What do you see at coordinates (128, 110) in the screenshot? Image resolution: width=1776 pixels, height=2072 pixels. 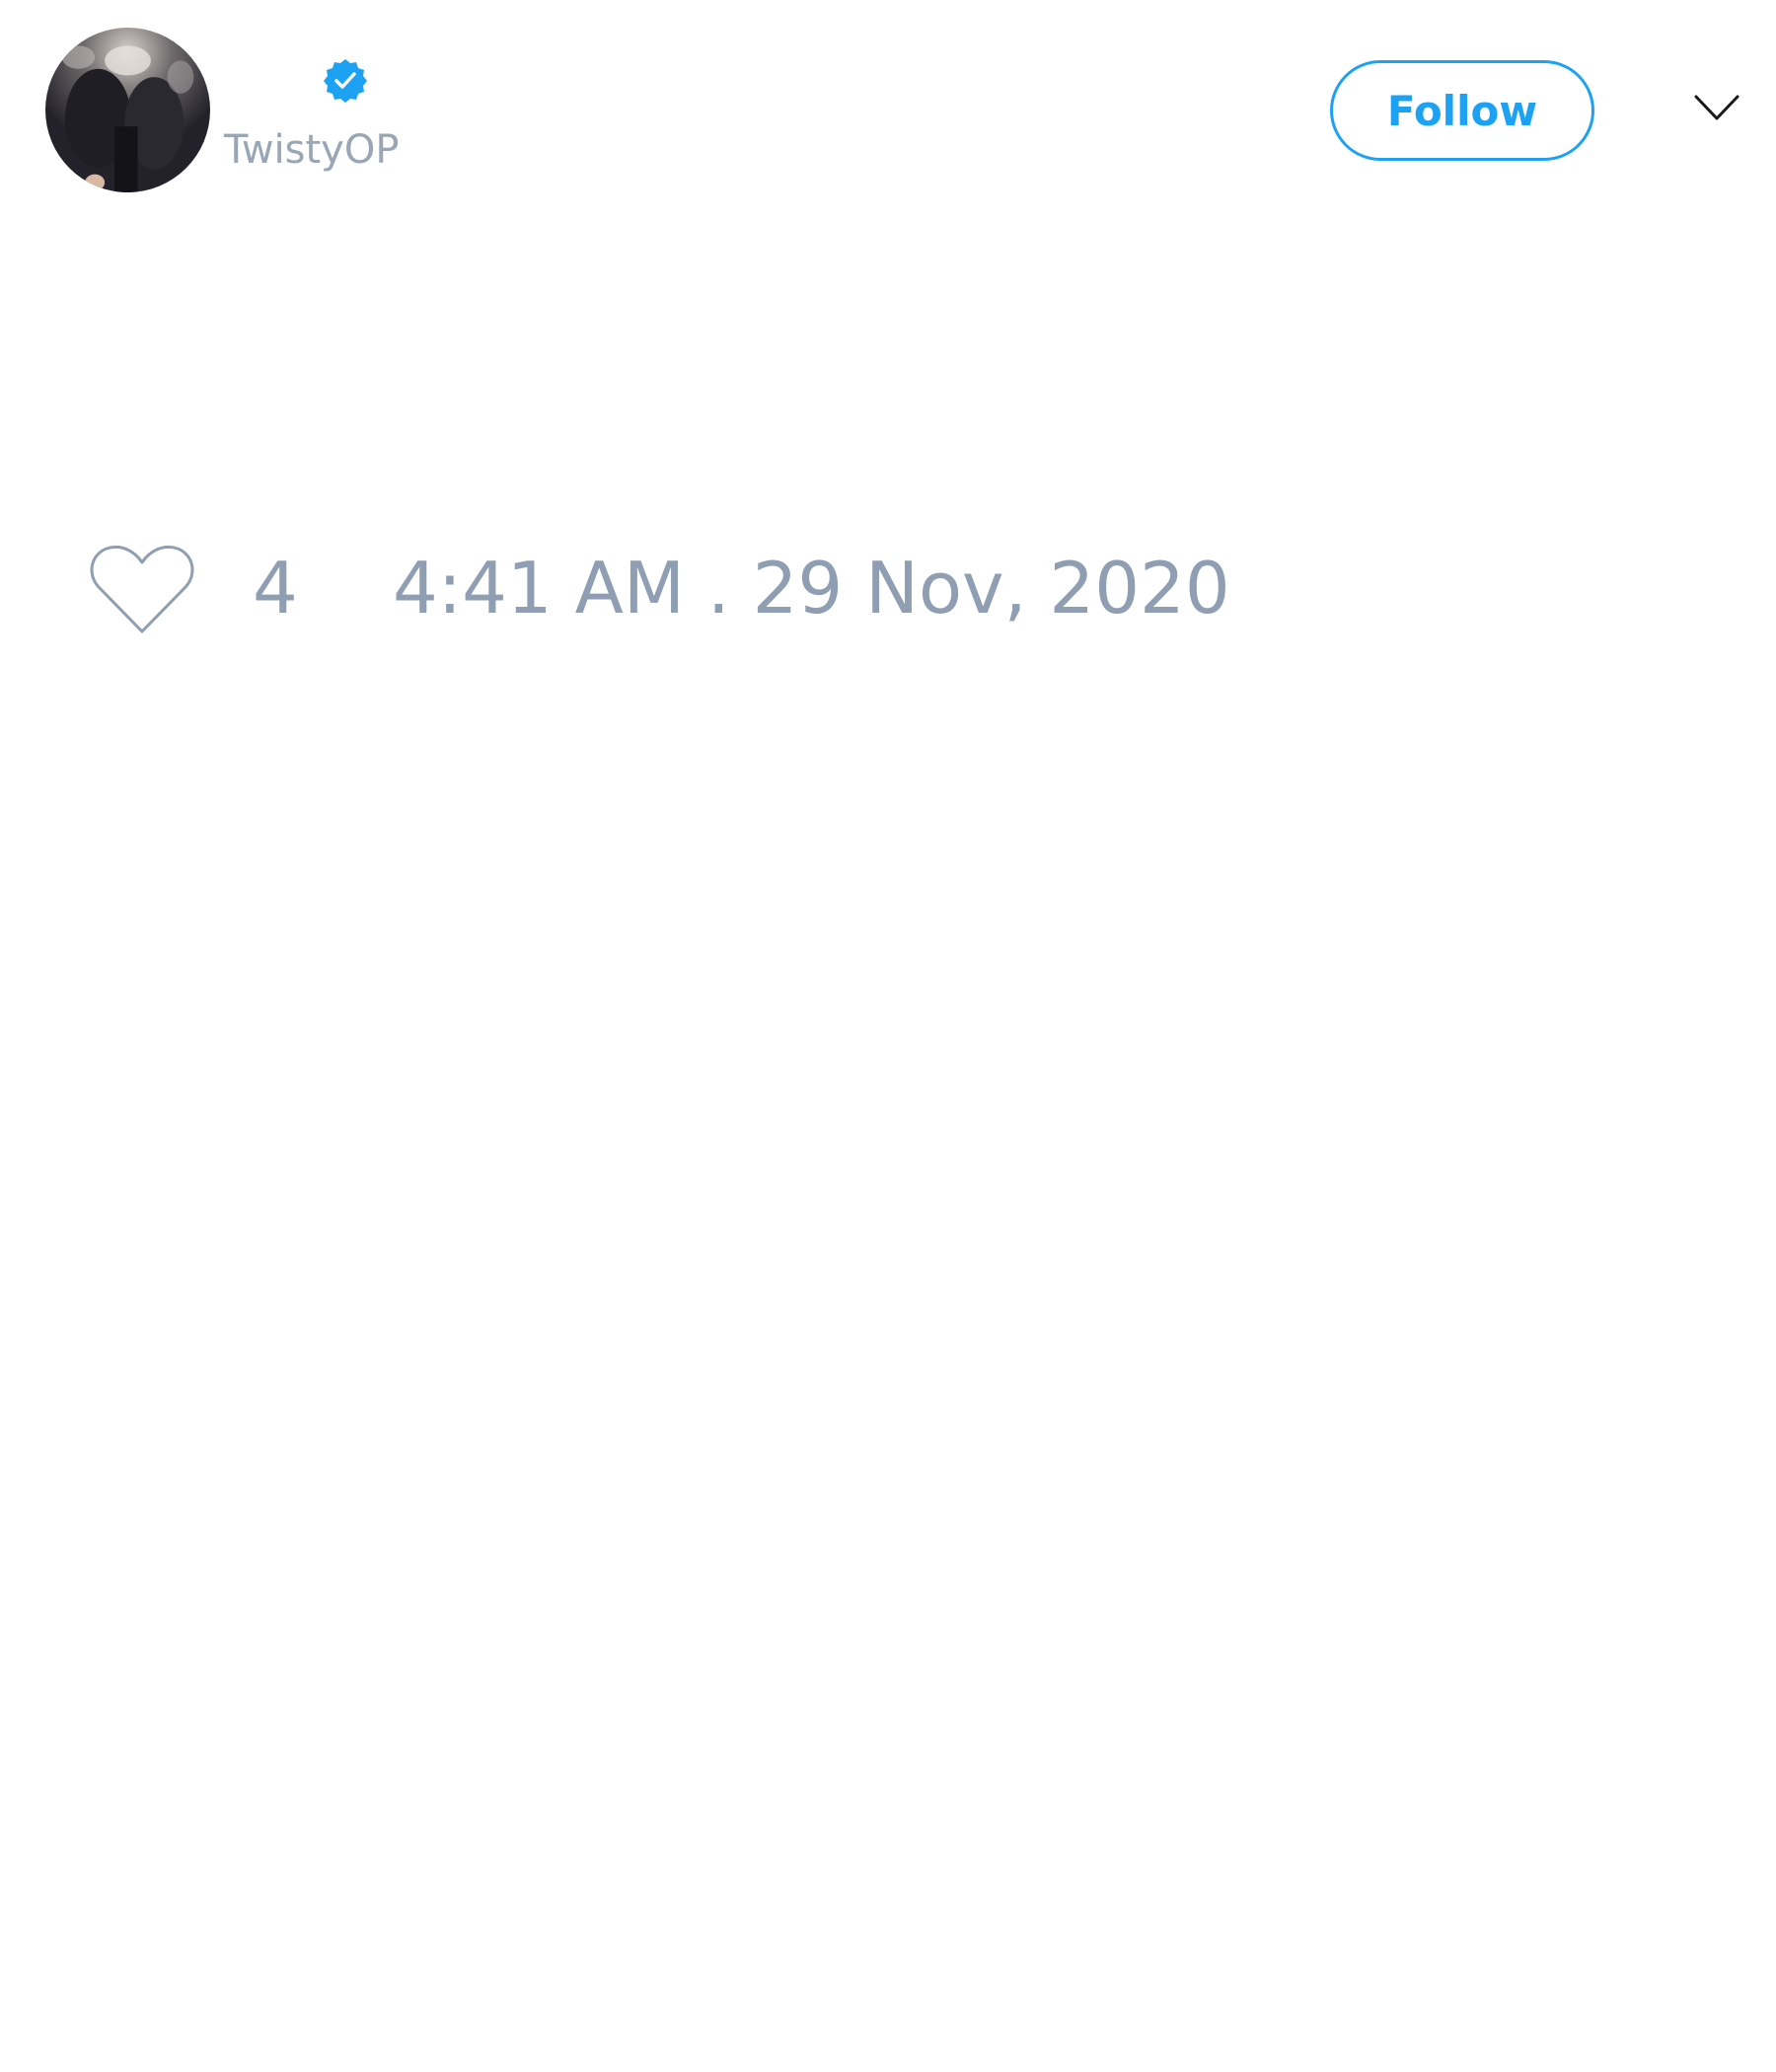 I see `avatar` at bounding box center [128, 110].